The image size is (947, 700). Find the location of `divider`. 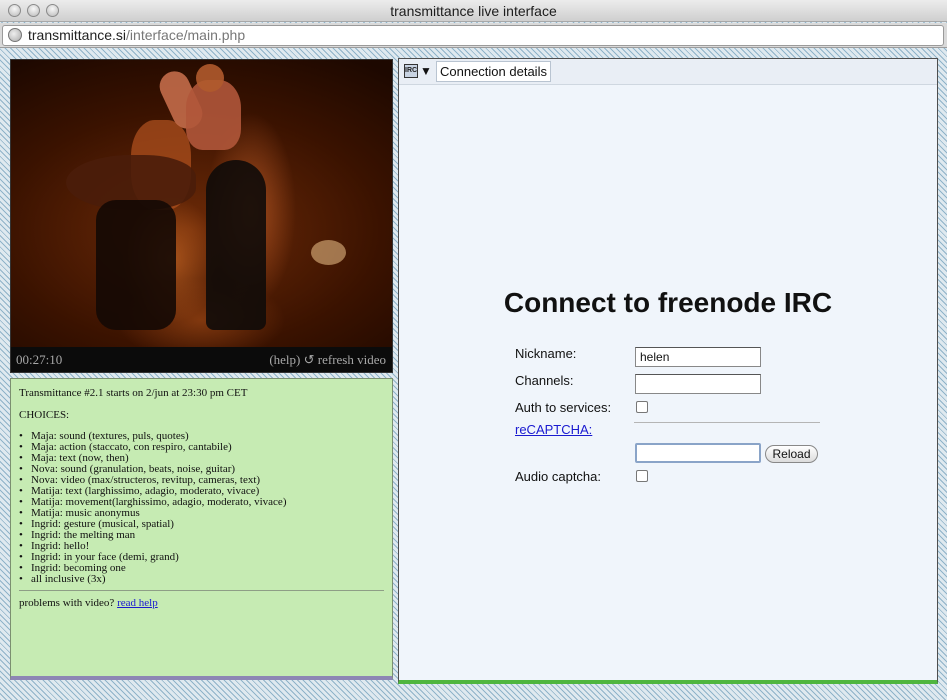

divider is located at coordinates (201, 590).